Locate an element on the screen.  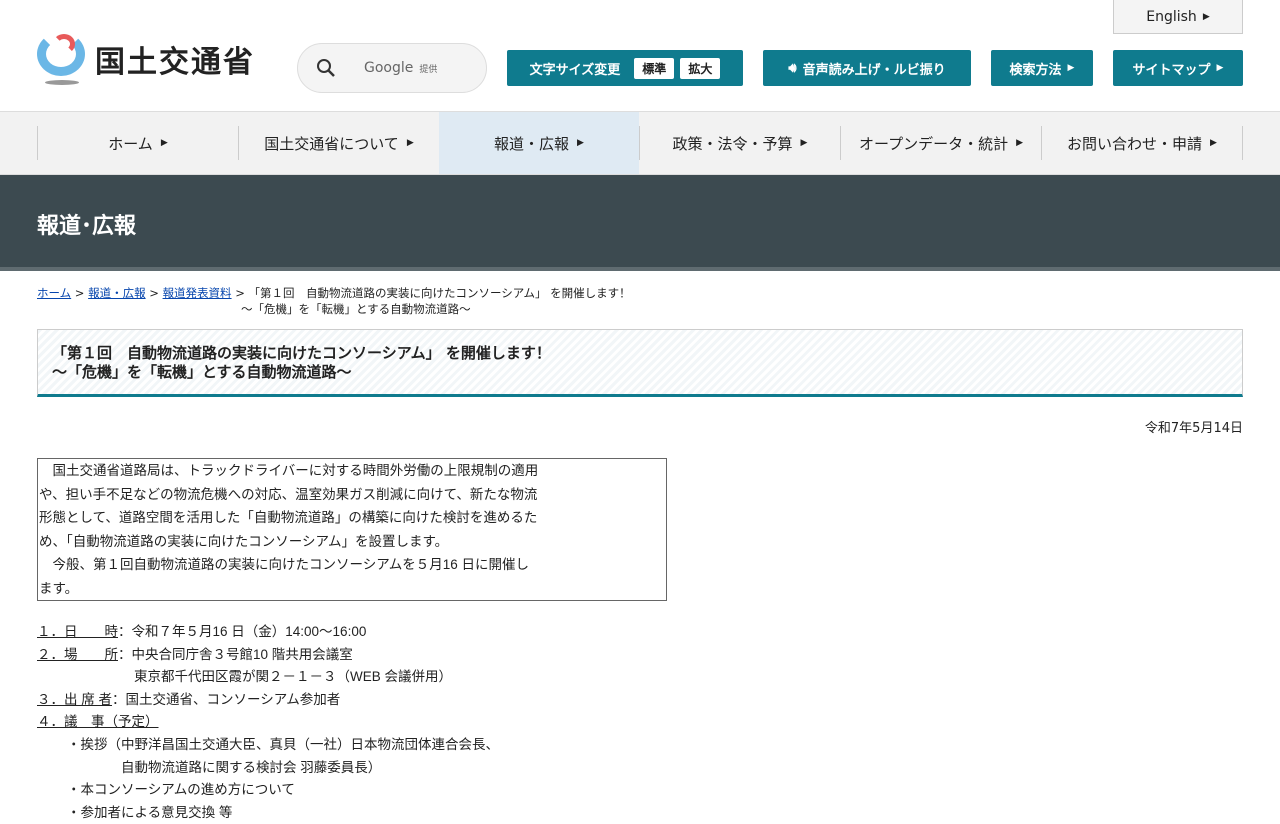
lead-line: 今般、第１回自動物流道路の実装に向けたコンソーシアムを５月16 日に開催し is located at coordinates (284, 564).